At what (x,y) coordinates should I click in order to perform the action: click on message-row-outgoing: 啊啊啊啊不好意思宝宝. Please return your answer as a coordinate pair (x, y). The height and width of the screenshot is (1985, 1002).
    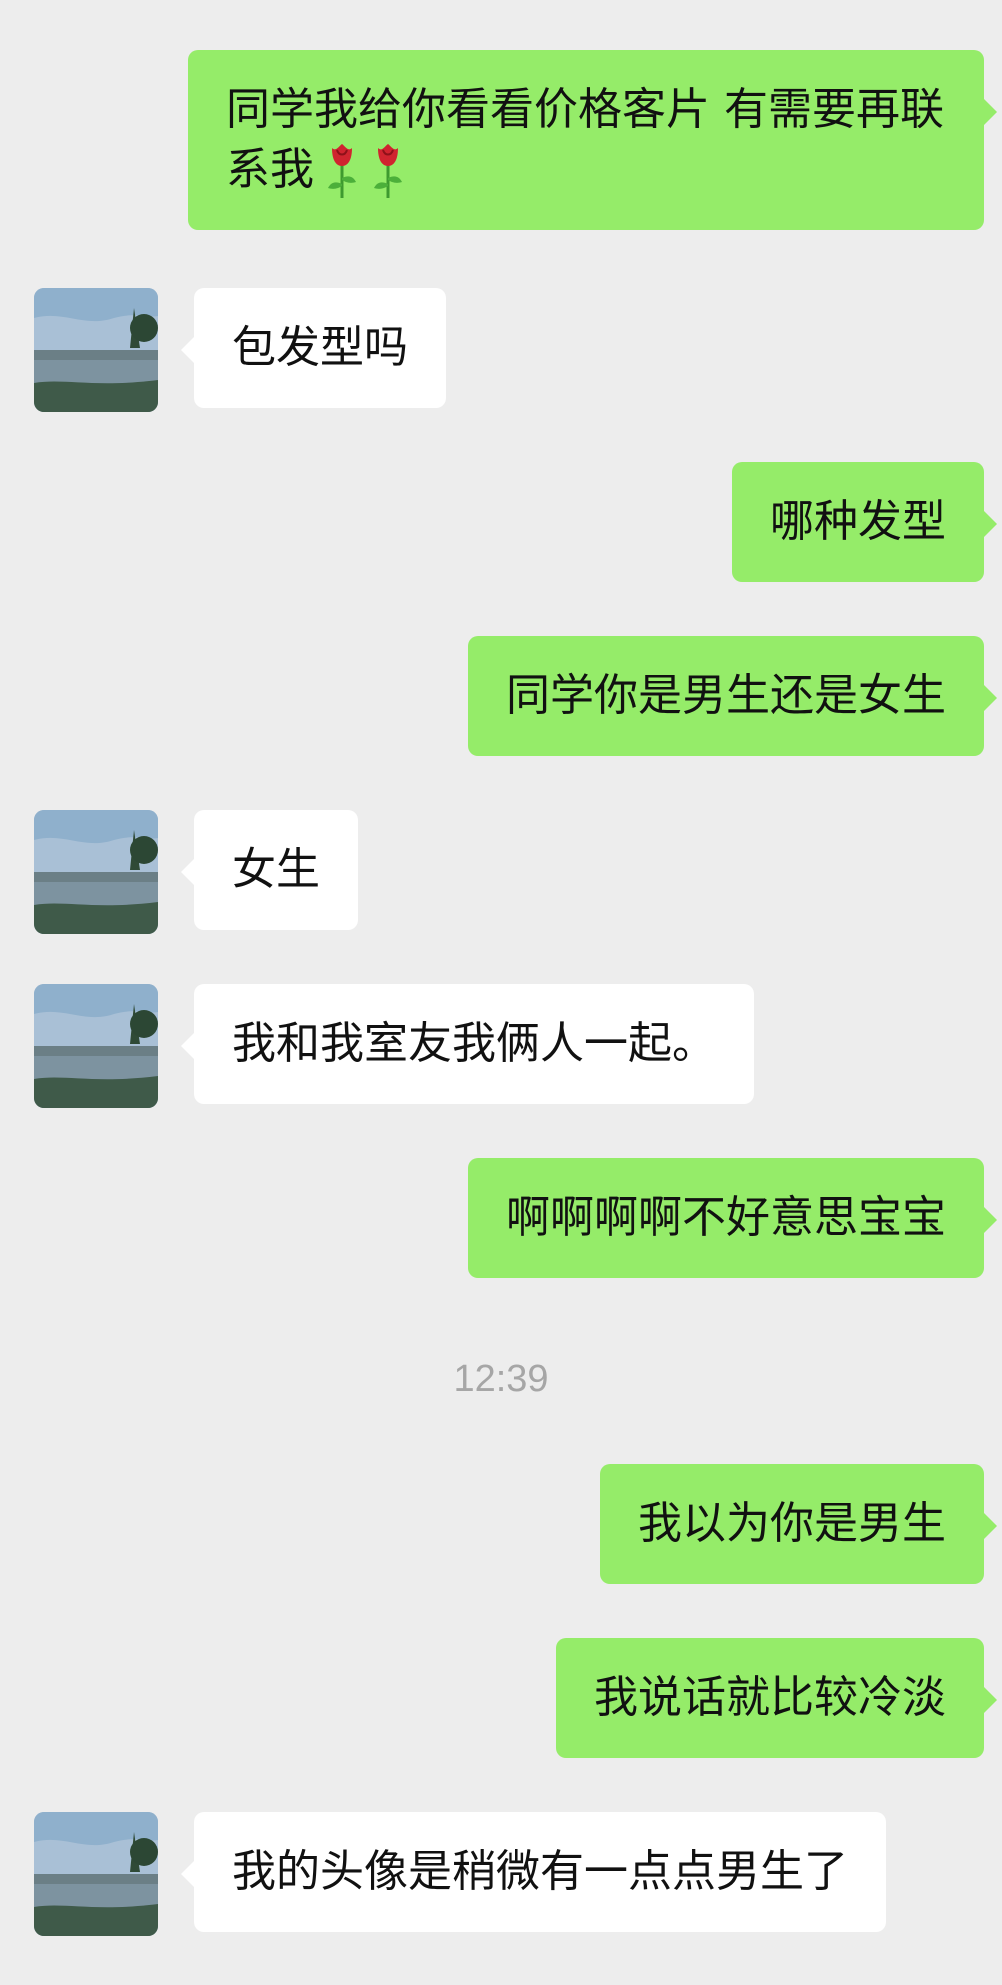
    Looking at the image, I should click on (732, 1218).